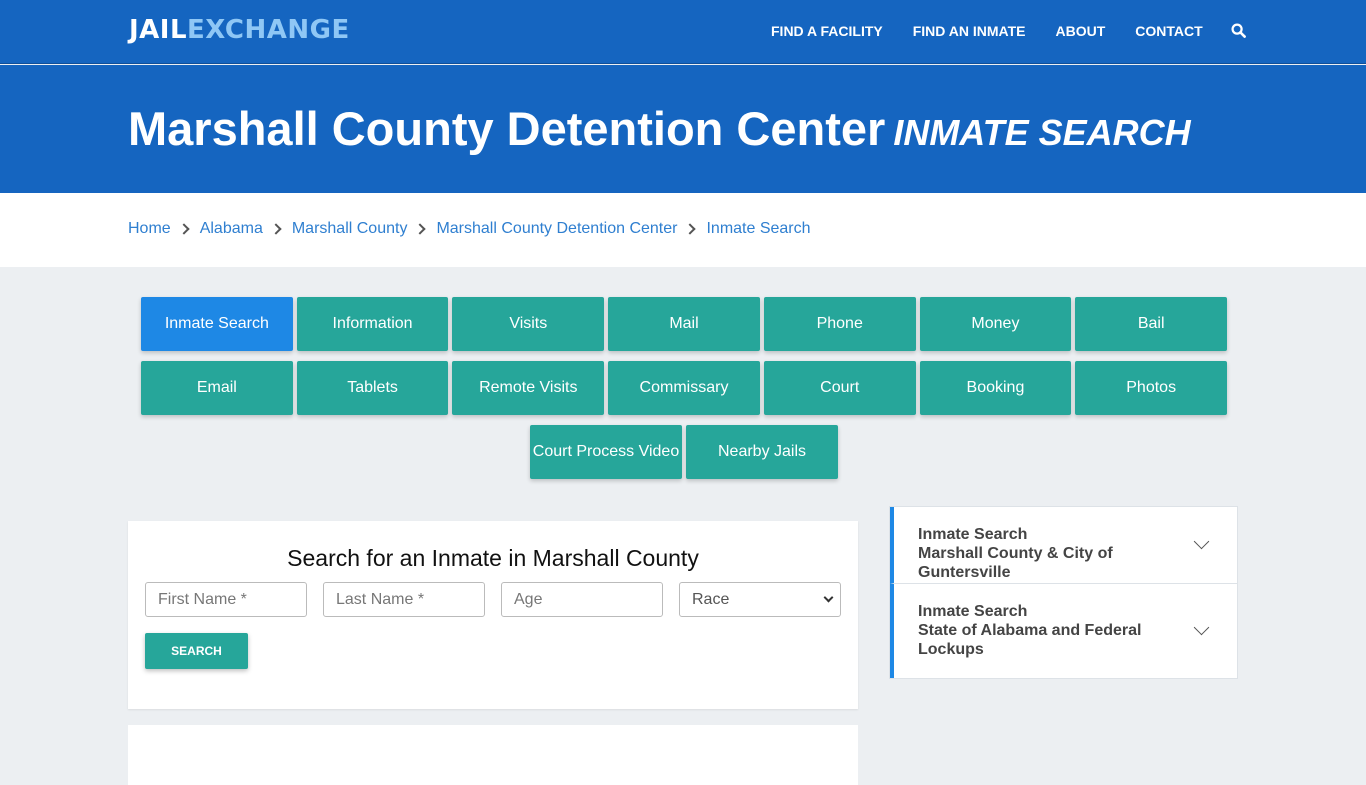 The image size is (1366, 785). I want to click on content-card, so click(493, 755).